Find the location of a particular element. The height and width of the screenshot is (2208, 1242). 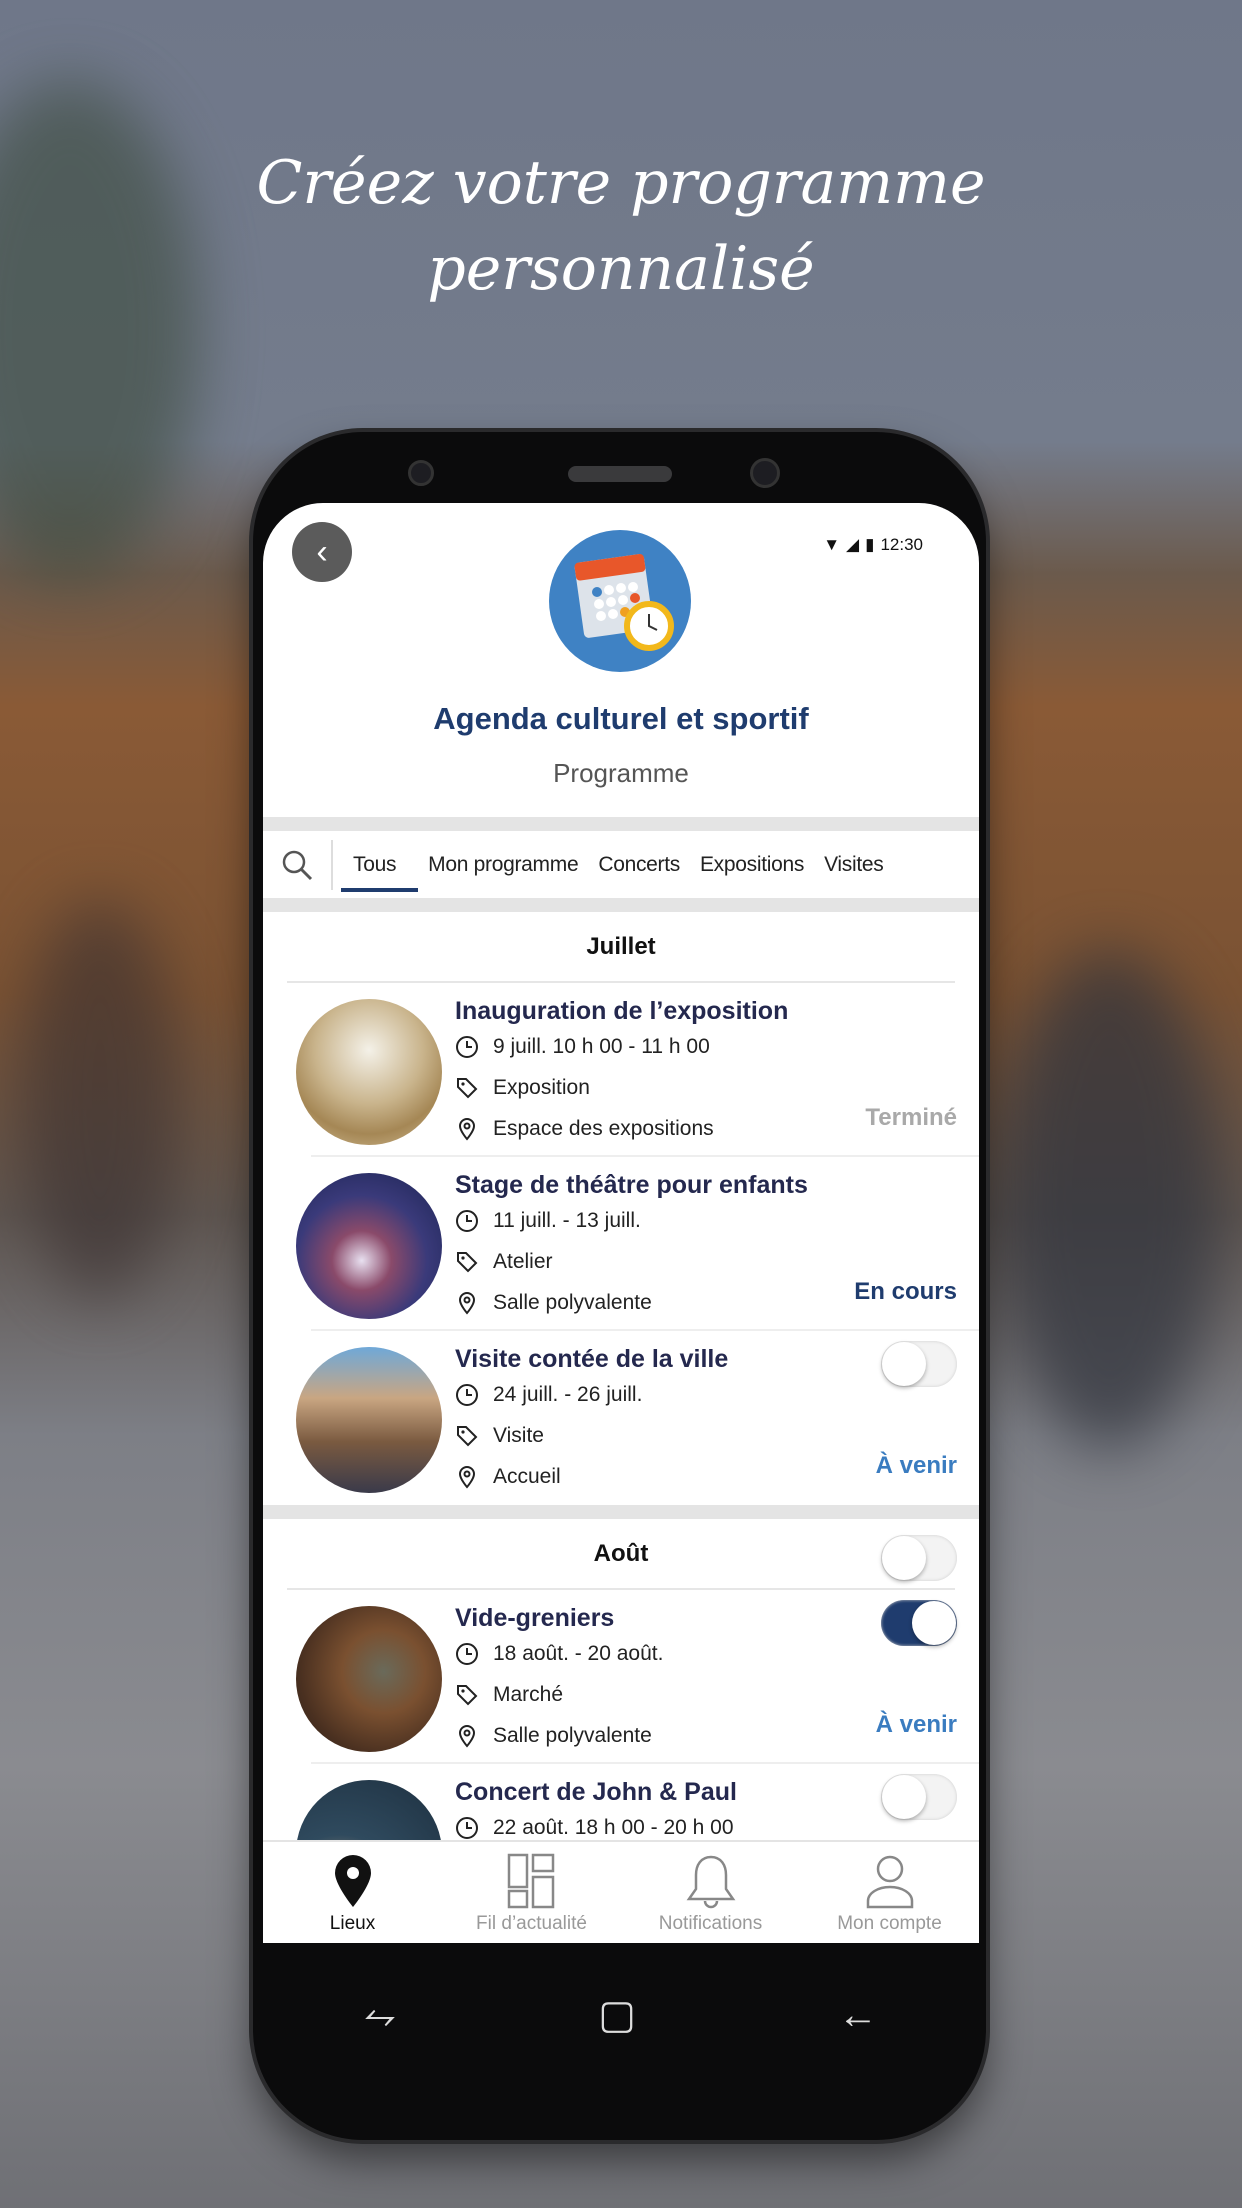

search-button is located at coordinates (298, 864).